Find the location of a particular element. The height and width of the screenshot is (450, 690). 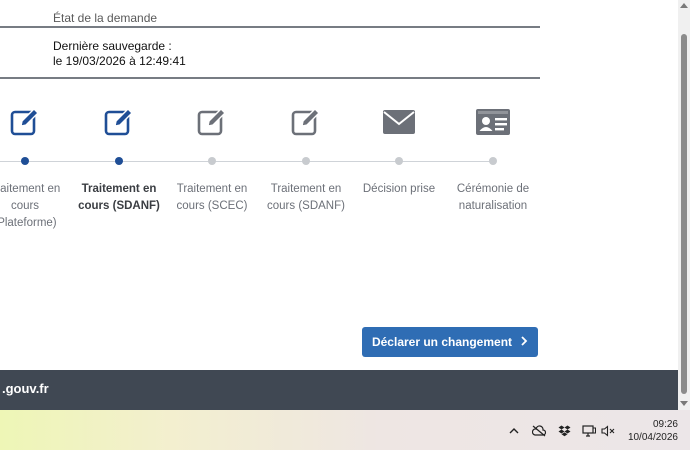

section-title: État de la demande is located at coordinates (105, 18).